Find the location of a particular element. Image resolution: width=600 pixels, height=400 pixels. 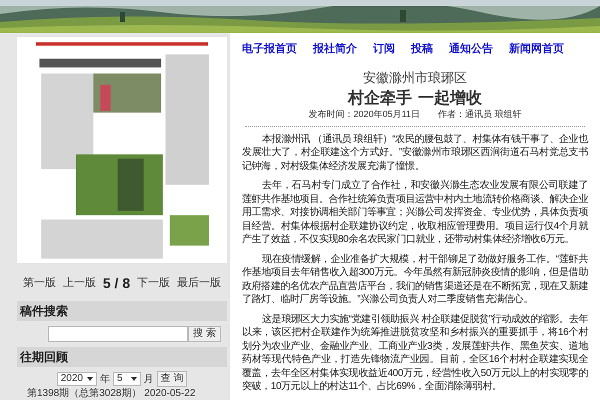

month-label: 月 is located at coordinates (149, 379).